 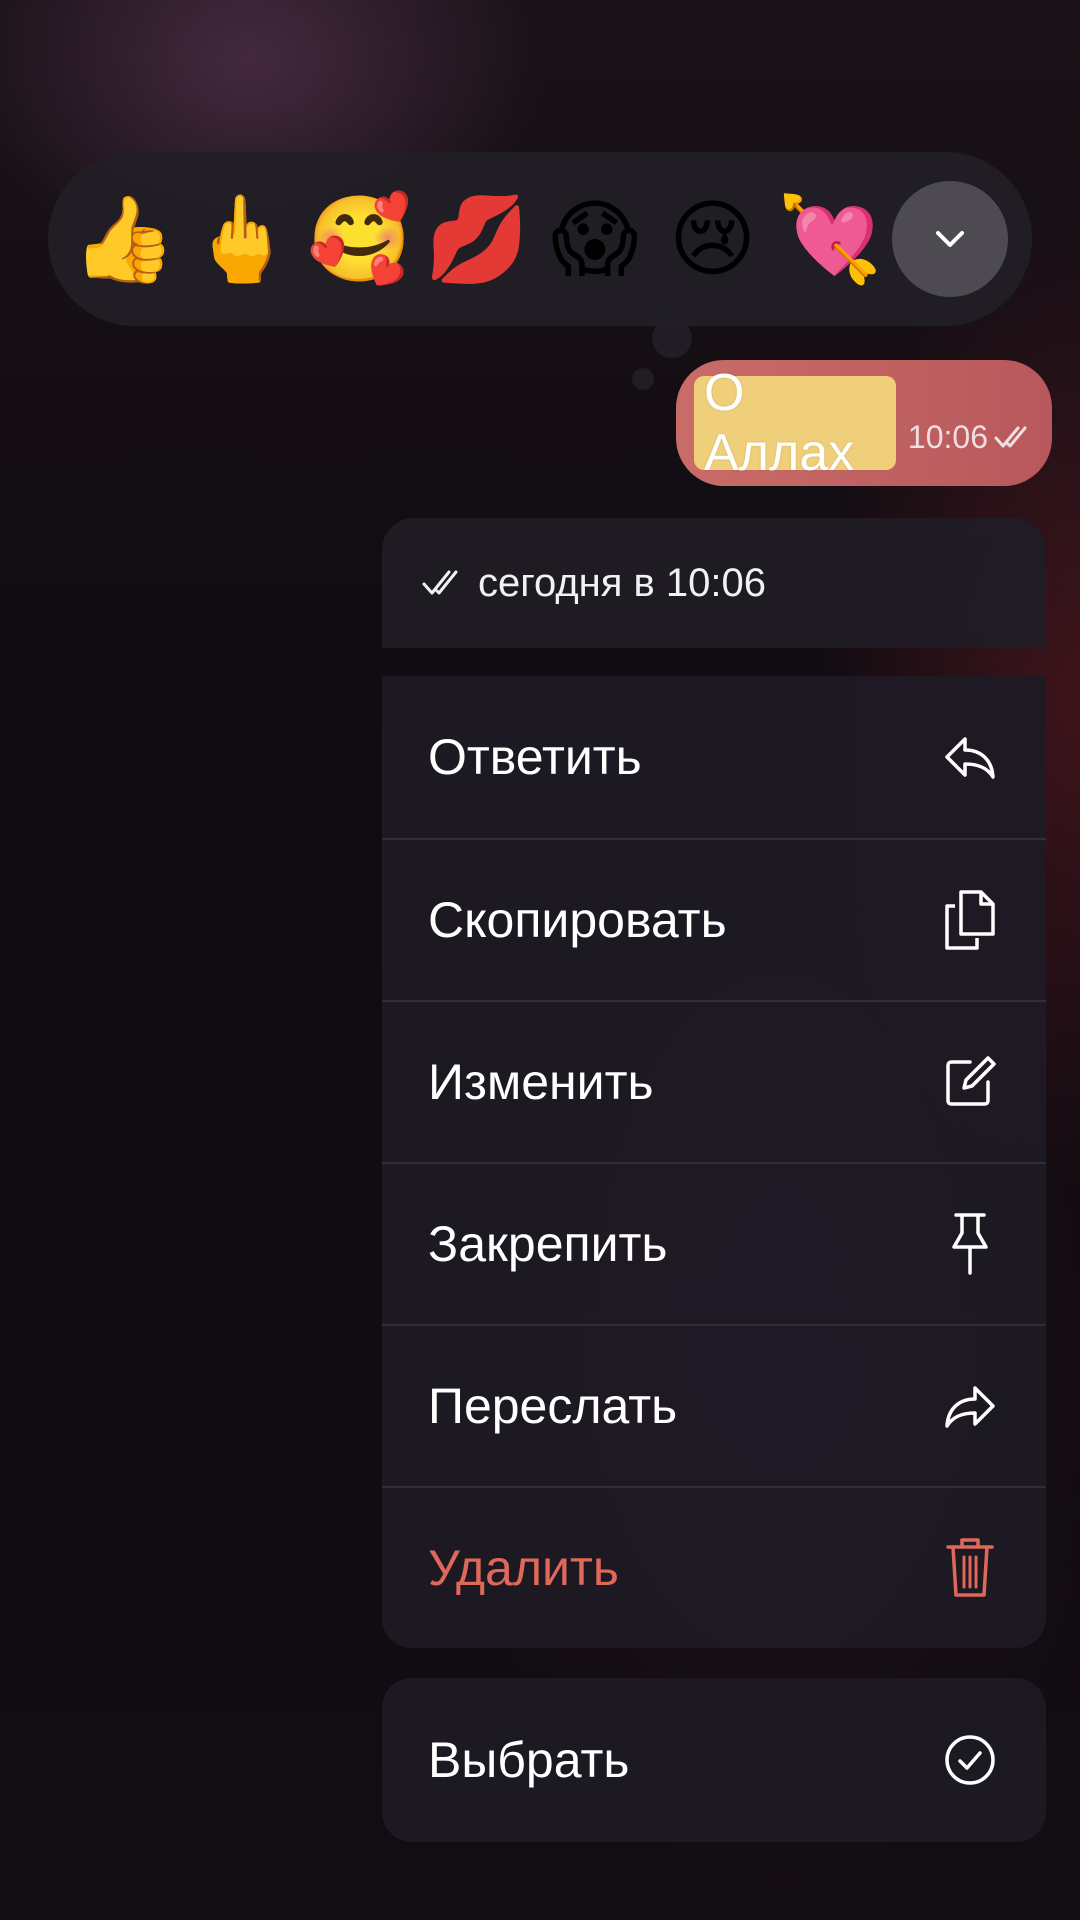 What do you see at coordinates (535, 757) in the screenshot?
I see `menu-item-label: Ответить` at bounding box center [535, 757].